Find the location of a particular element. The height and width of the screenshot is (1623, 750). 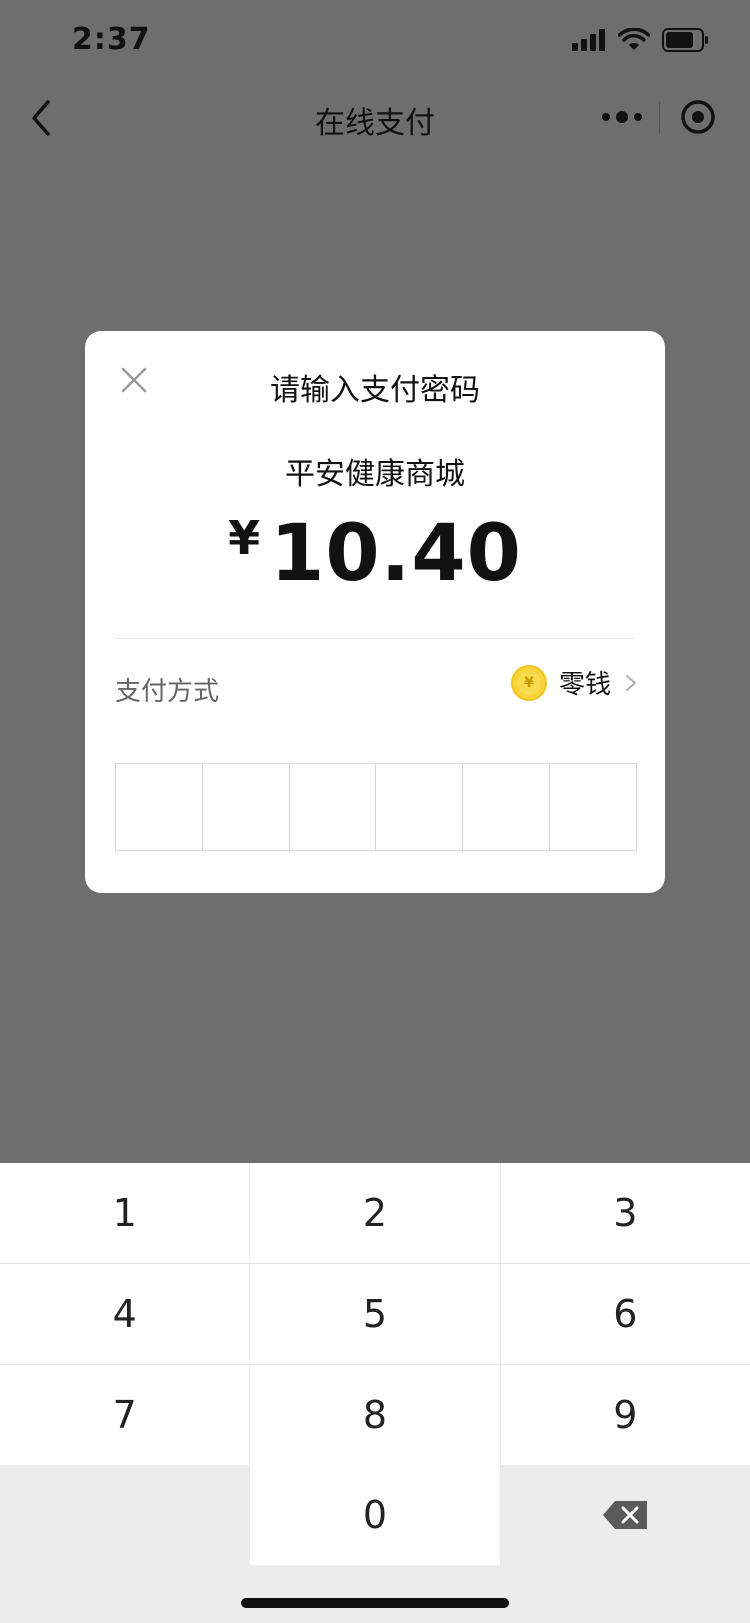

password-input is located at coordinates (376, 807).